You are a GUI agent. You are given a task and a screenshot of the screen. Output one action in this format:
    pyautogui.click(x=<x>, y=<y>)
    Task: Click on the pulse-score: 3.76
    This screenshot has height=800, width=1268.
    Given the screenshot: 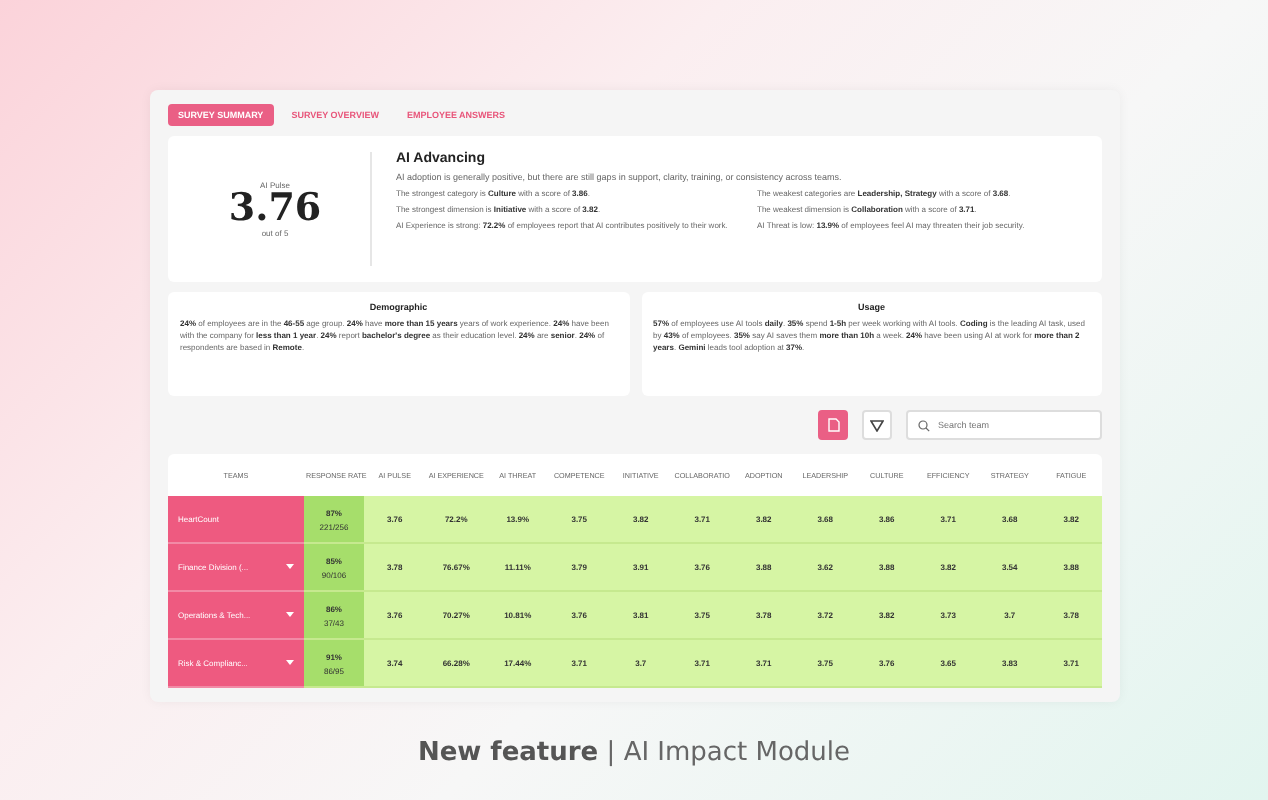 What is the action you would take?
    pyautogui.click(x=275, y=209)
    